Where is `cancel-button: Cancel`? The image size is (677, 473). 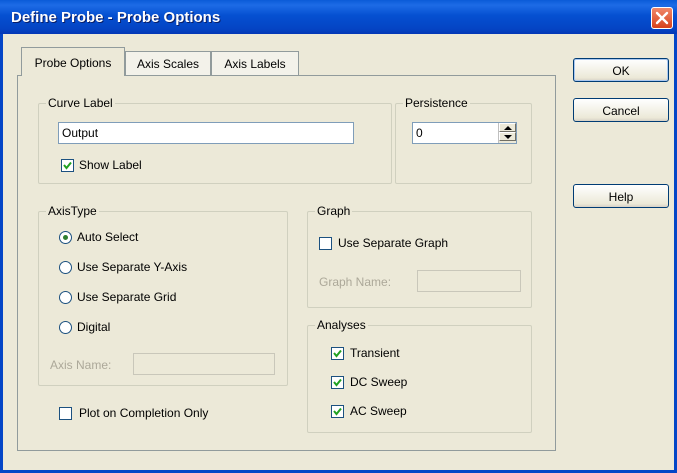
cancel-button: Cancel is located at coordinates (621, 110).